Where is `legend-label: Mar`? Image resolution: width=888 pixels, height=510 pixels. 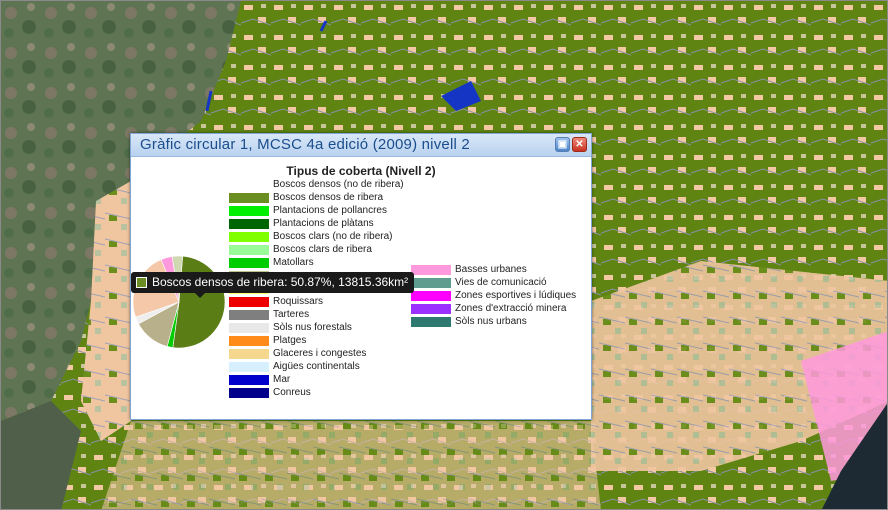 legend-label: Mar is located at coordinates (282, 379).